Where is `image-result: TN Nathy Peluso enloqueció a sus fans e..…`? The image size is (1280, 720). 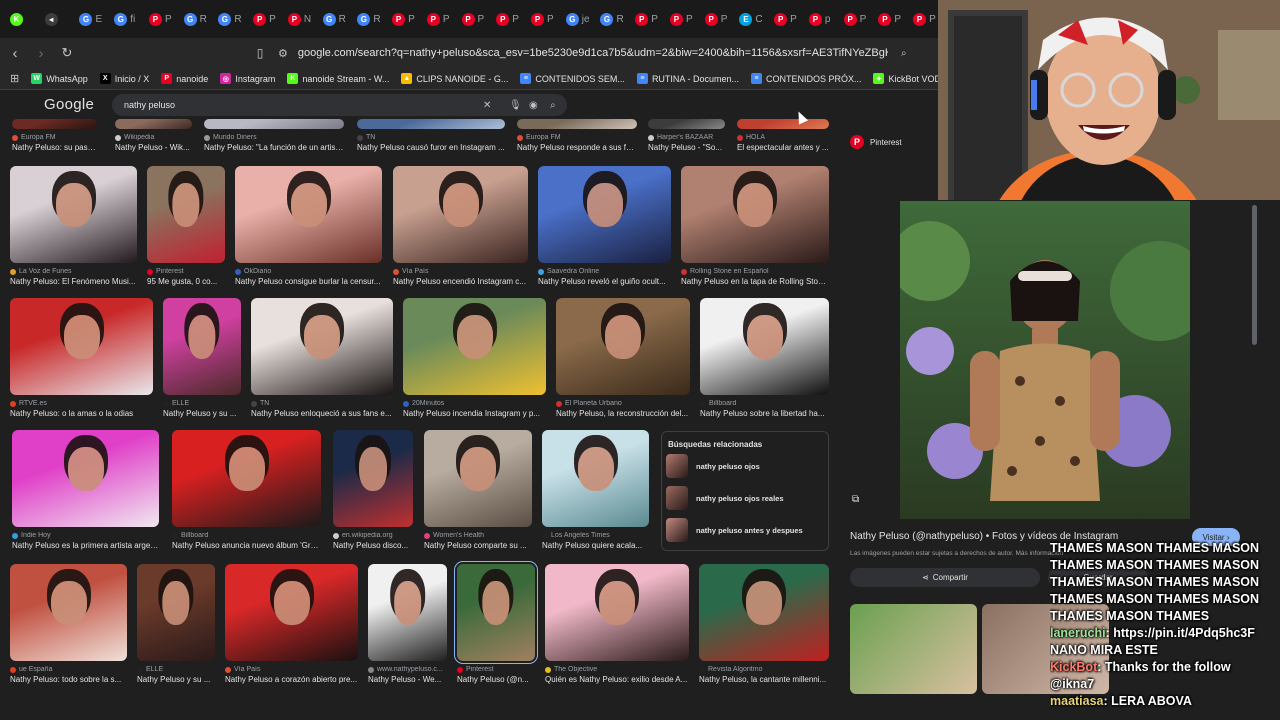
image-result: TN Nathy Peluso enloqueció a sus fans e..… is located at coordinates (322, 364).